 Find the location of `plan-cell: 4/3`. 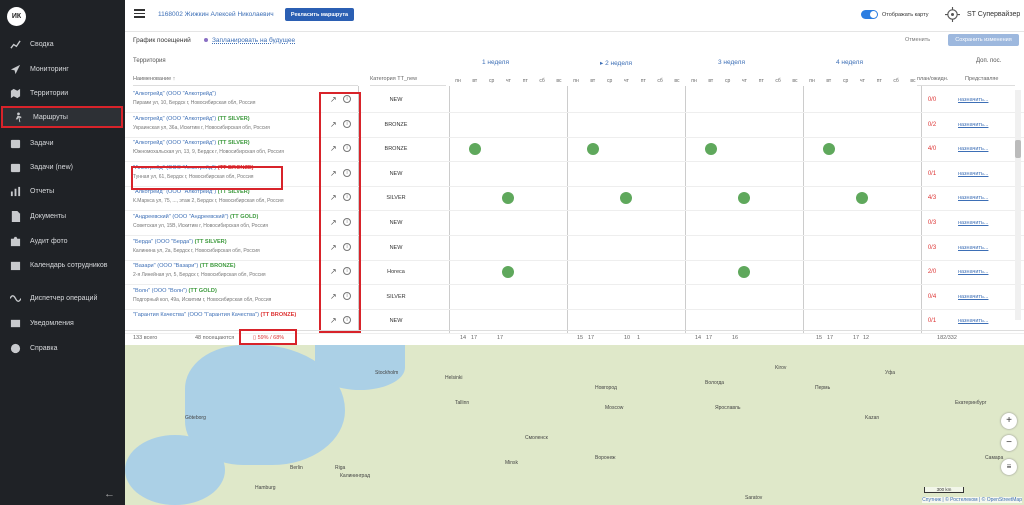

plan-cell: 4/3 is located at coordinates (932, 198).